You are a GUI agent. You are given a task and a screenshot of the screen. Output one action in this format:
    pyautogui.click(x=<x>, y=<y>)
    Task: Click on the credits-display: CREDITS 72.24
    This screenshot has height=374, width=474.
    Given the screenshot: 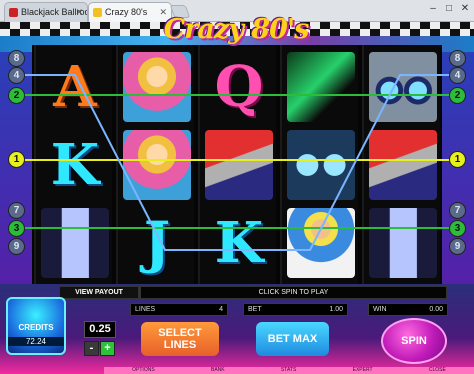 What is the action you would take?
    pyautogui.click(x=36, y=326)
    